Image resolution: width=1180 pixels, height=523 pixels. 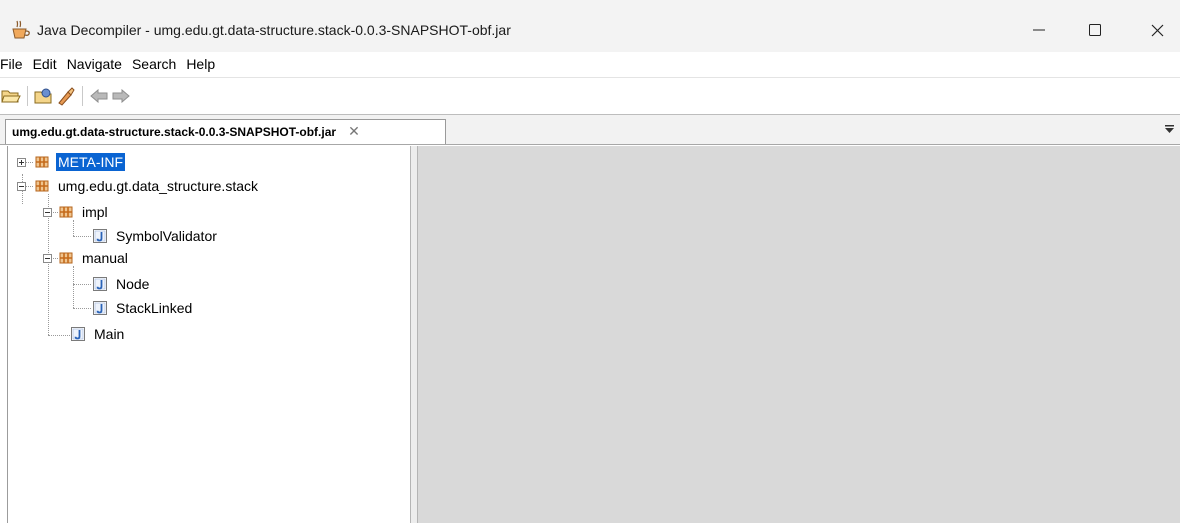 I want to click on tree-node-label: Main, so click(x=109, y=334).